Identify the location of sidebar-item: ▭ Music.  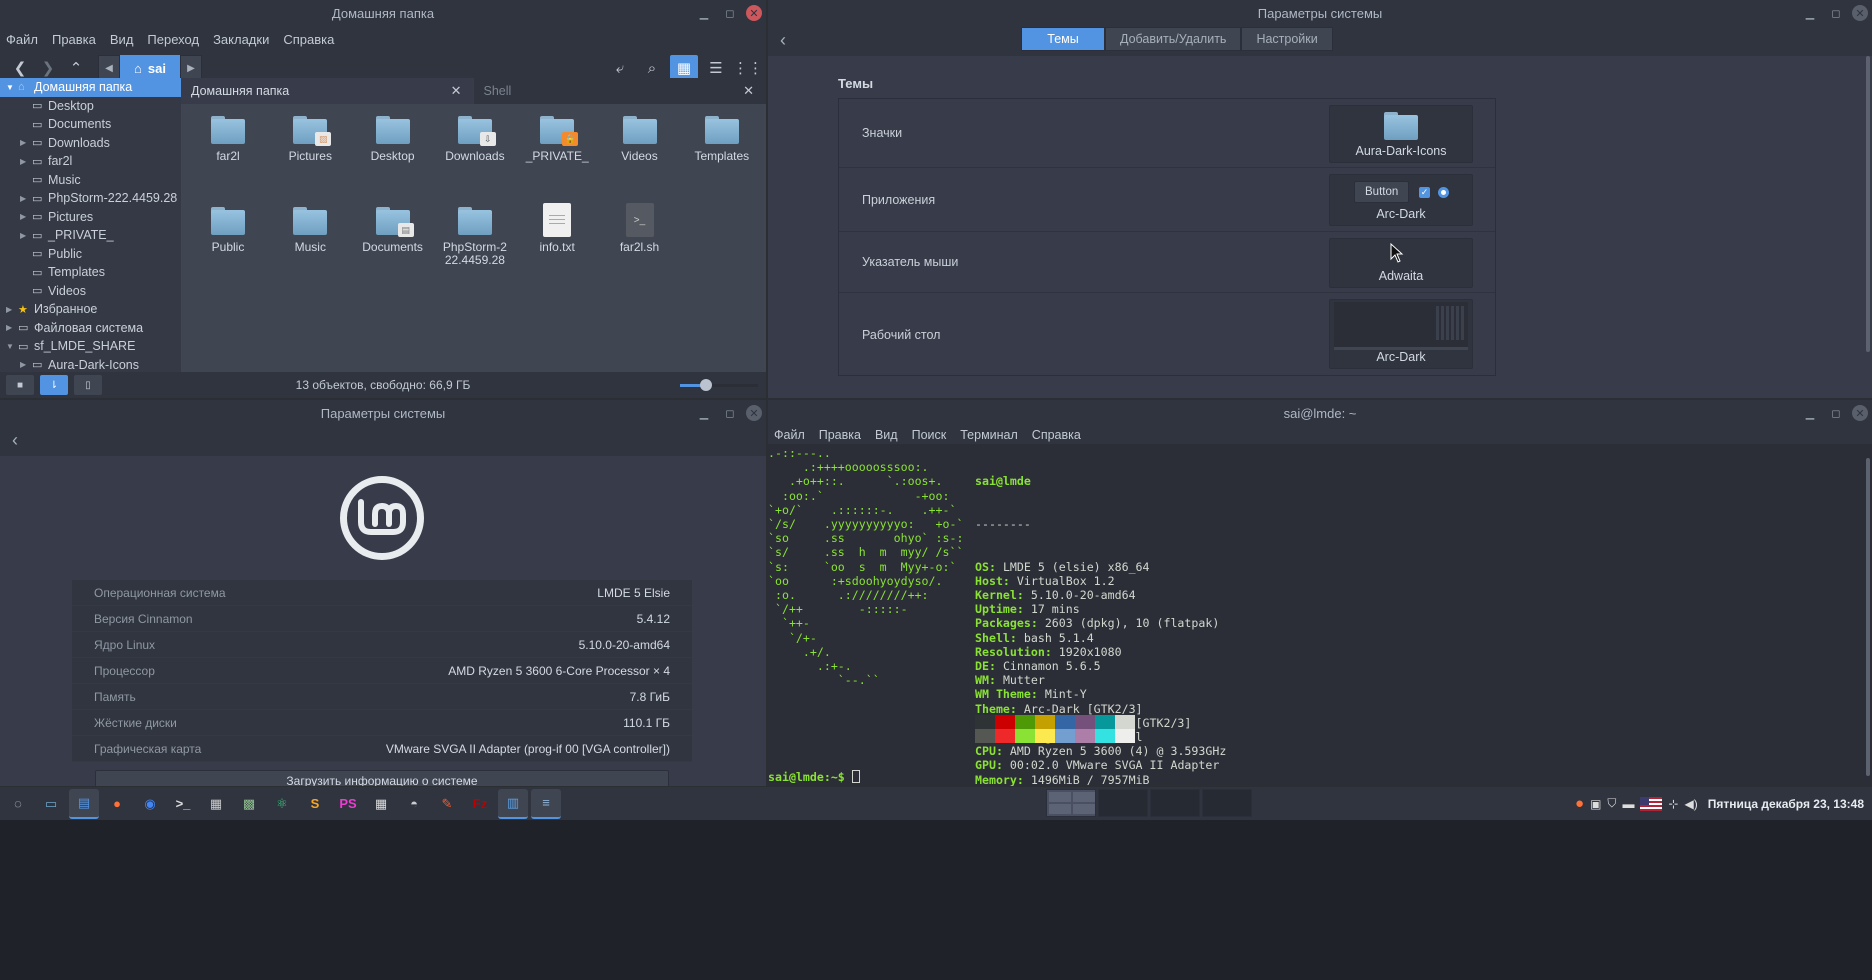
(90, 180).